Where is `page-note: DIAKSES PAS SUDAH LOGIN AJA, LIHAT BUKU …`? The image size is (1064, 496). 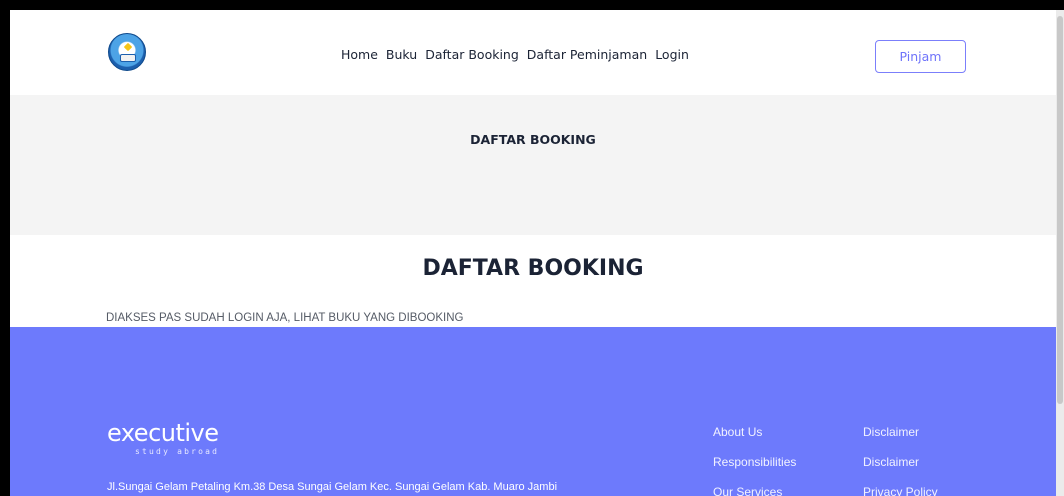
page-note: DIAKSES PAS SUDAH LOGIN AJA, LIHAT BUKU … is located at coordinates (285, 318).